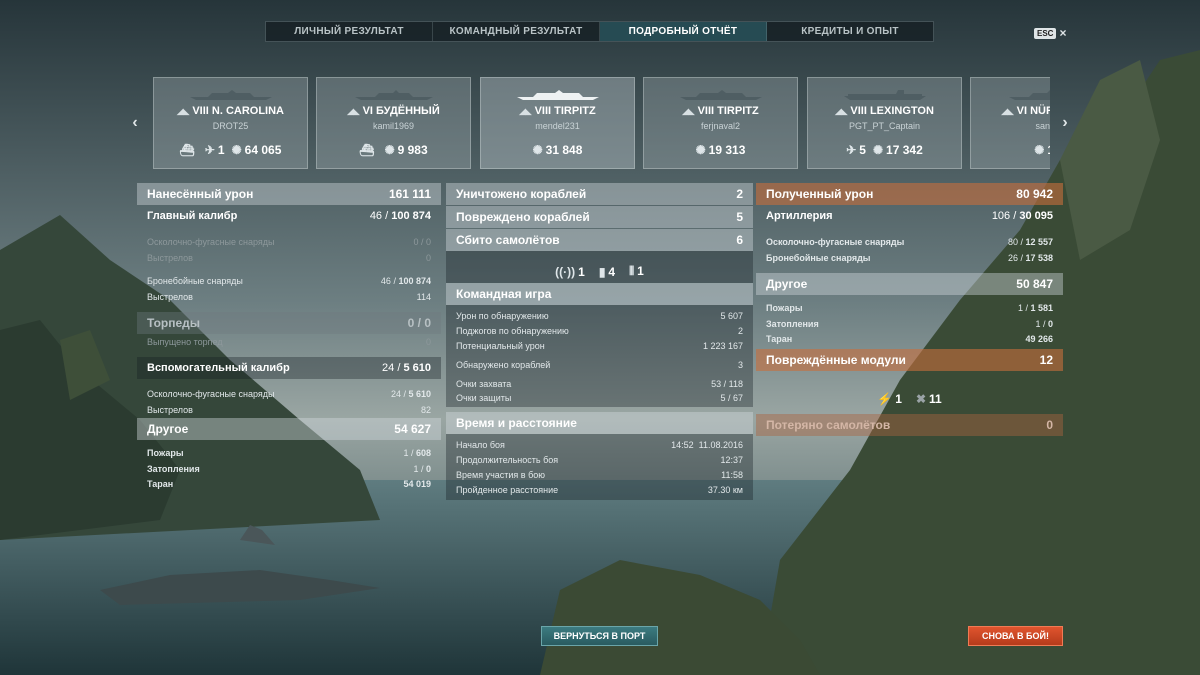 The height and width of the screenshot is (675, 1200). I want to click on battle-again-button: СНОВА В БОЙ!, so click(1015, 636).